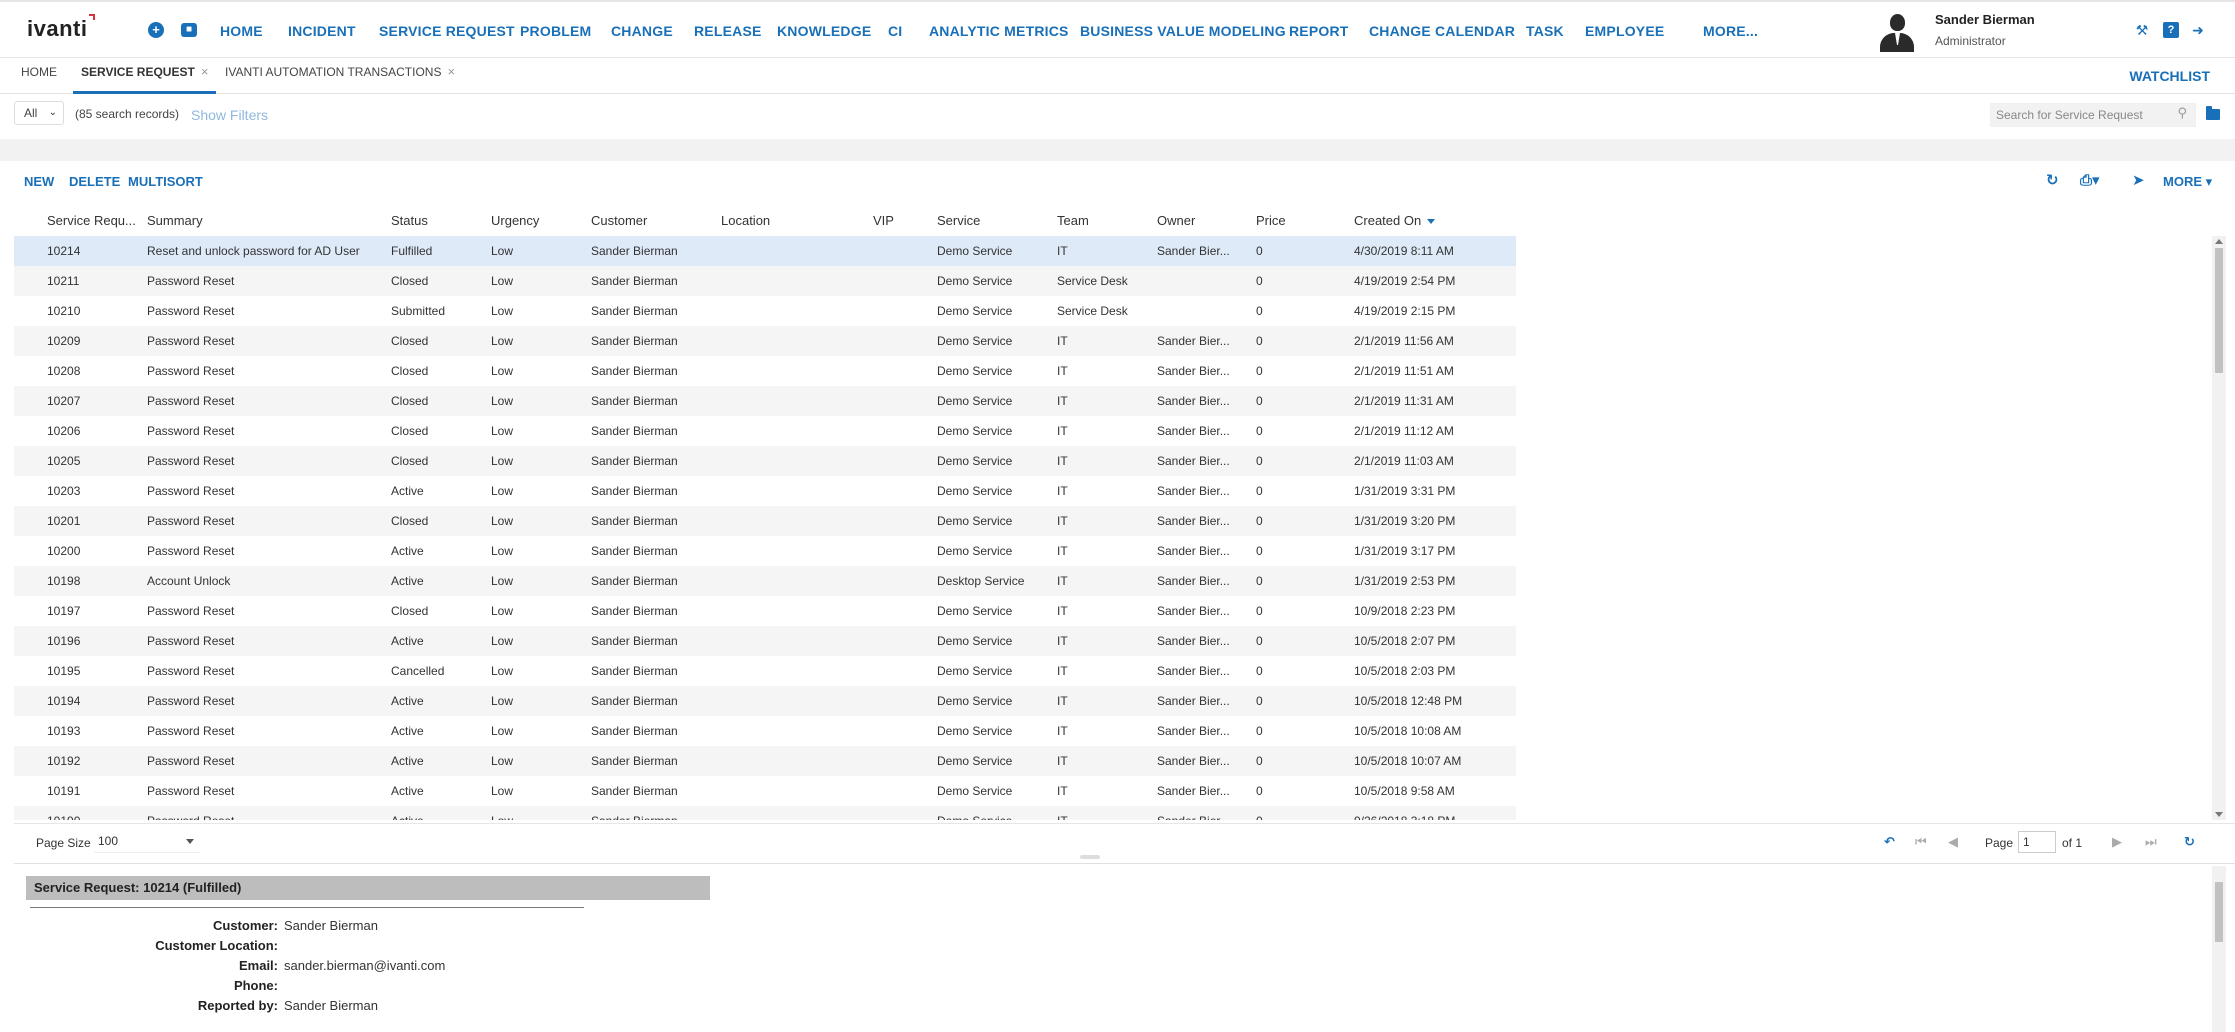 This screenshot has width=2235, height=1032. What do you see at coordinates (1073, 220) in the screenshot?
I see `column-header-team: Team` at bounding box center [1073, 220].